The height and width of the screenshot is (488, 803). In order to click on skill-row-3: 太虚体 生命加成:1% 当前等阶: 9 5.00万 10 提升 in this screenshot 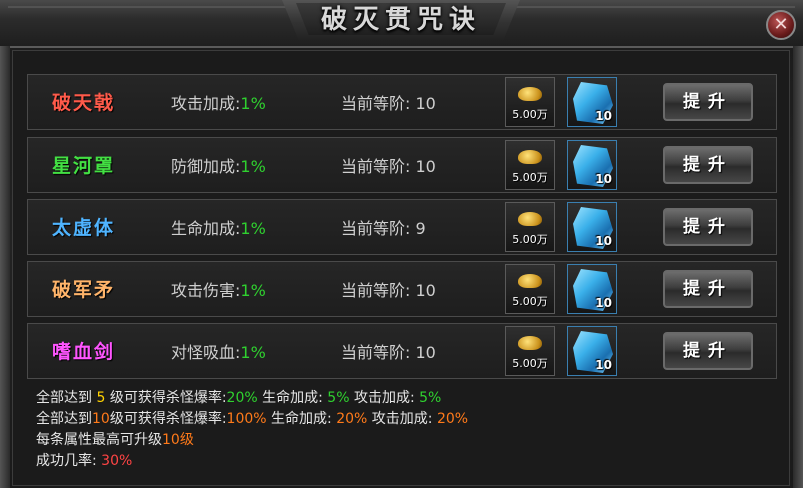, I will do `click(402, 227)`.